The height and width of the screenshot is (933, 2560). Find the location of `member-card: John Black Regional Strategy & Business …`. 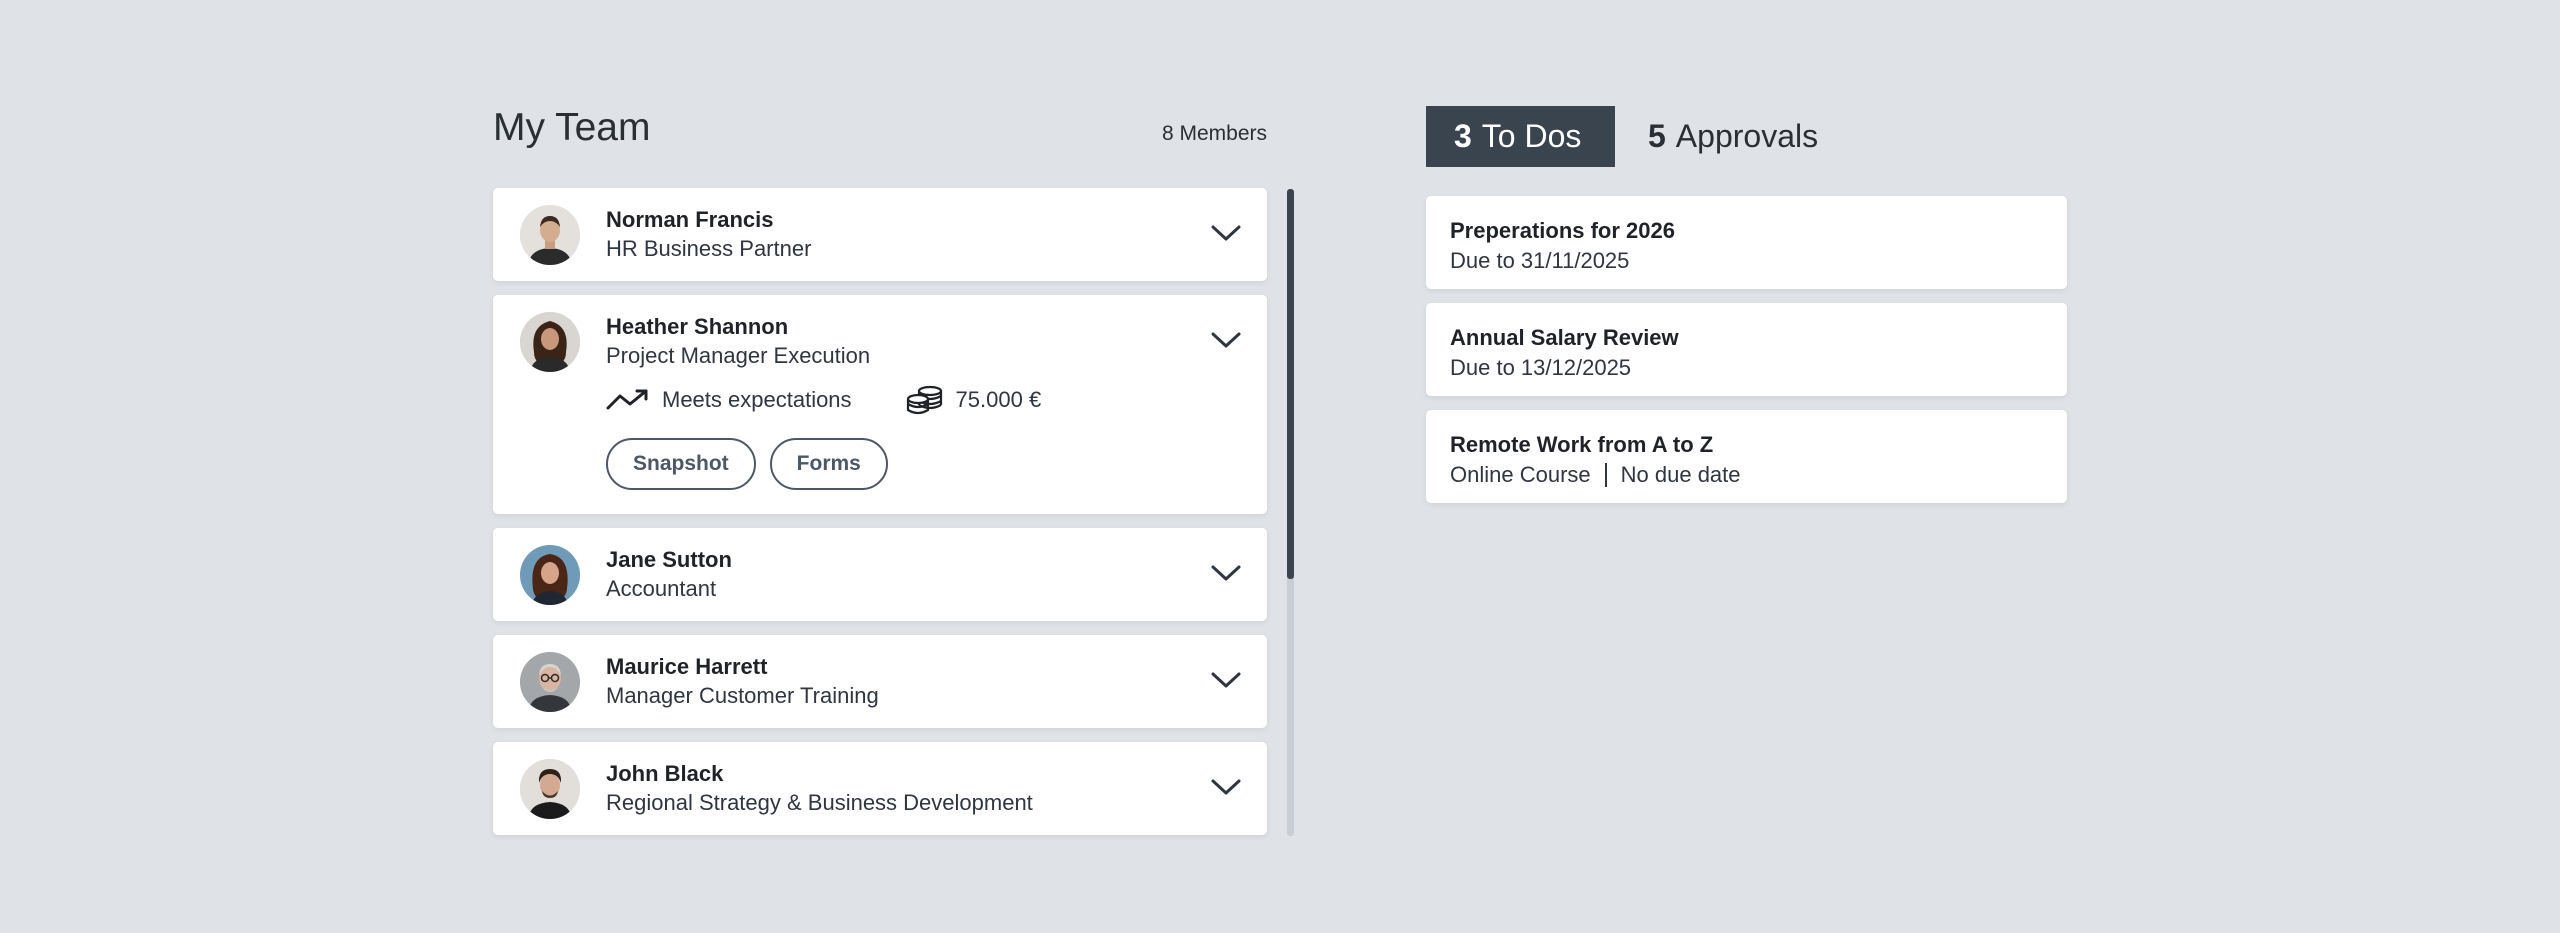

member-card: John Black Regional Strategy & Business … is located at coordinates (880, 788).